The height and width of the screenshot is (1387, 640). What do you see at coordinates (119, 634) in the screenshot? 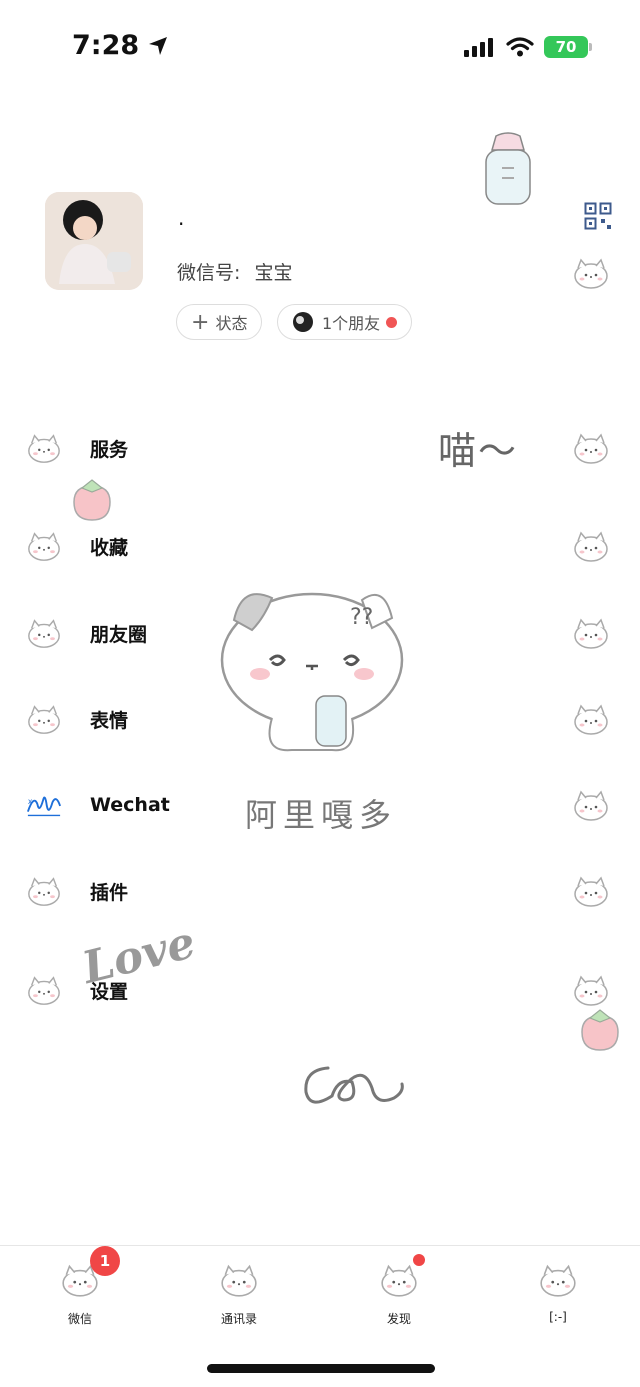
I see `menu-label: 朋友圈` at bounding box center [119, 634].